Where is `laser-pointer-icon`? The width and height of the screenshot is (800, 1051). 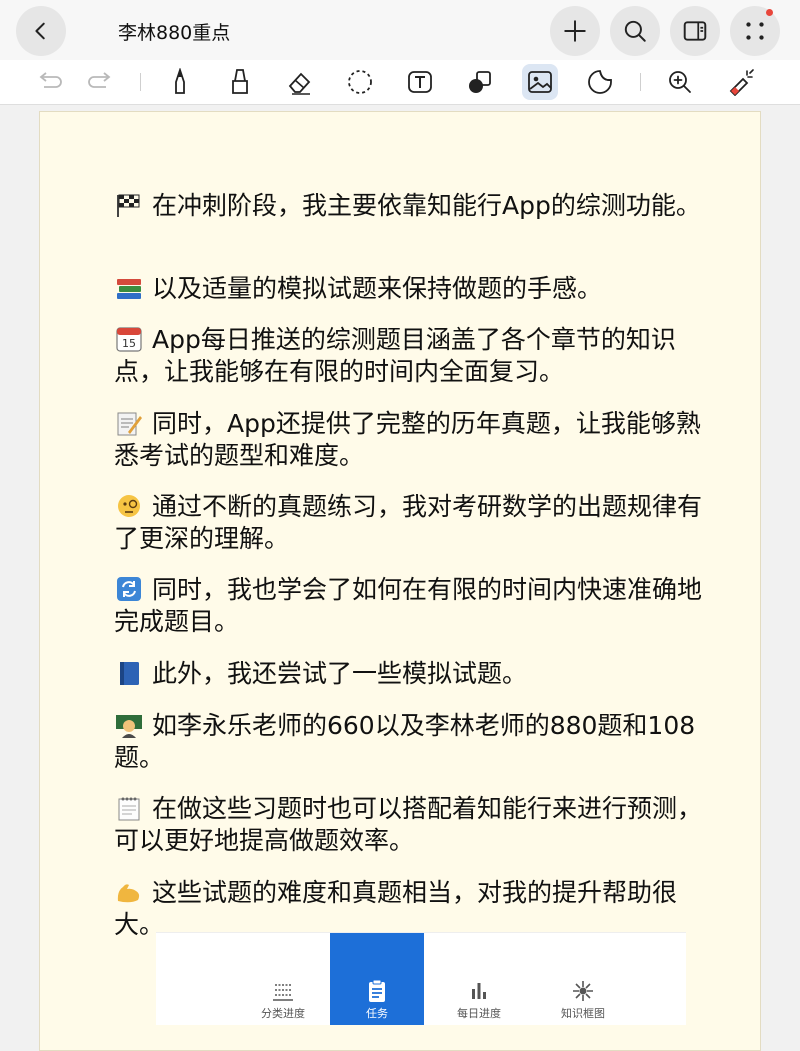 laser-pointer-icon is located at coordinates (741, 82).